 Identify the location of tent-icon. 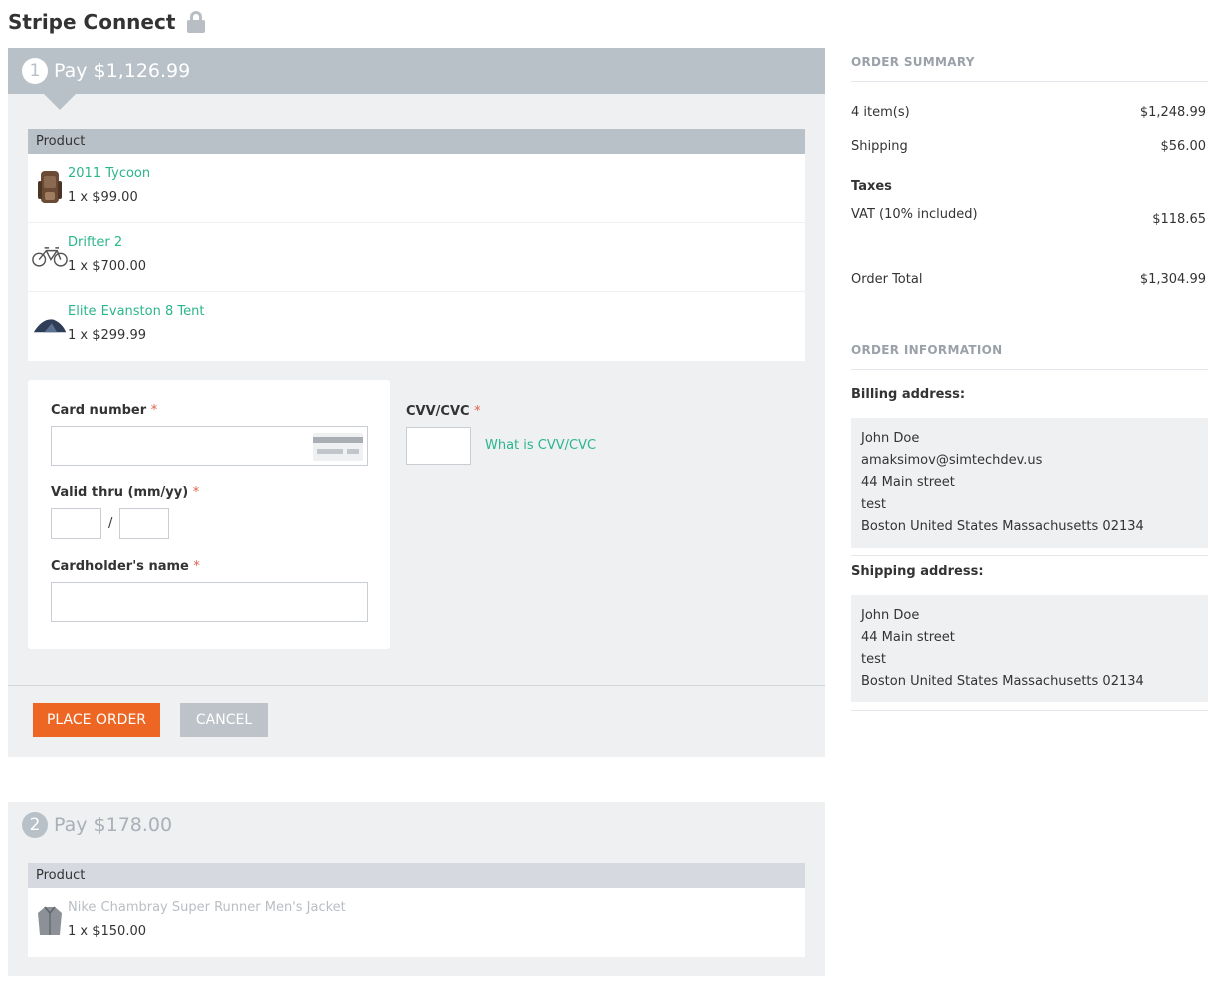
(50, 325).